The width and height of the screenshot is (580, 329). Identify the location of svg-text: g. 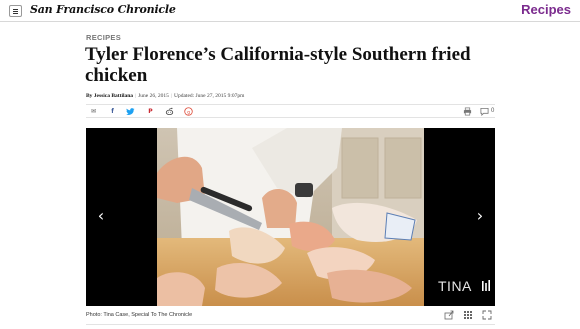
(188, 112).